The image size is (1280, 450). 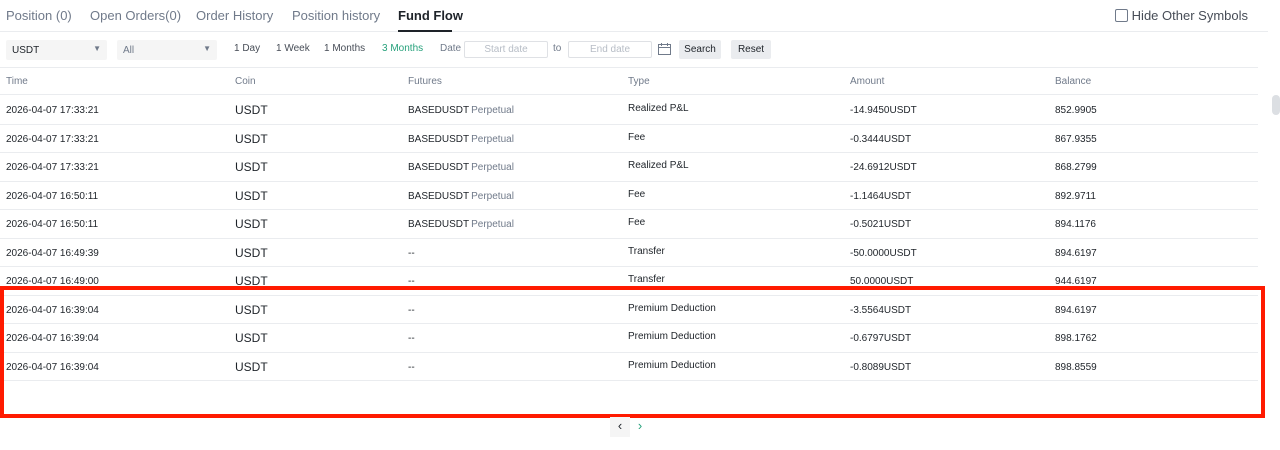 What do you see at coordinates (344, 48) in the screenshot?
I see `period-1-months: 1 Months` at bounding box center [344, 48].